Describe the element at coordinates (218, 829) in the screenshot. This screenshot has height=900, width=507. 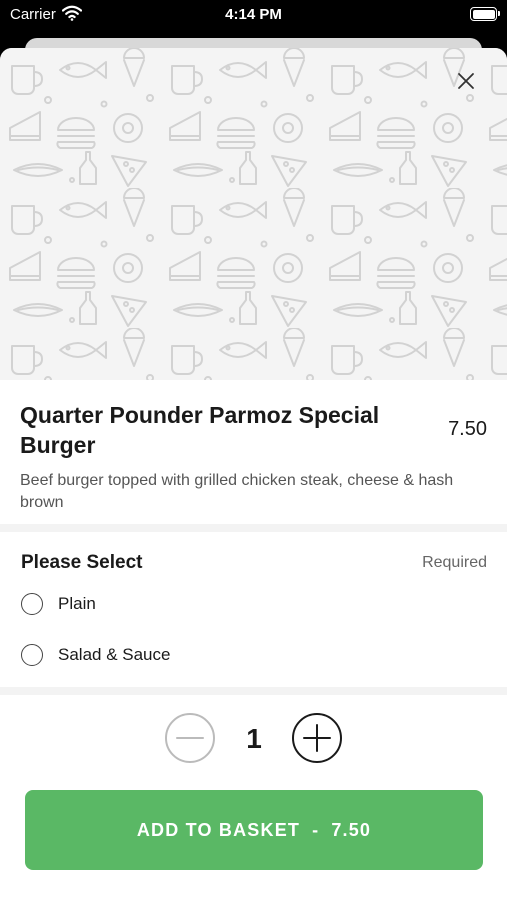
I see `add-to-basket-label: ADD TO BASKET` at that location.